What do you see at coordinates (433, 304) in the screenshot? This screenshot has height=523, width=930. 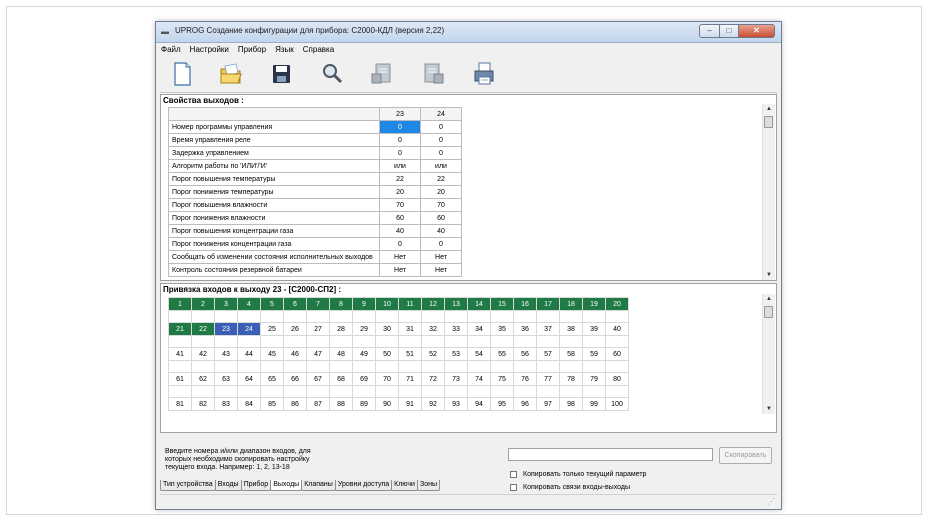 I see `input-cell: 12` at bounding box center [433, 304].